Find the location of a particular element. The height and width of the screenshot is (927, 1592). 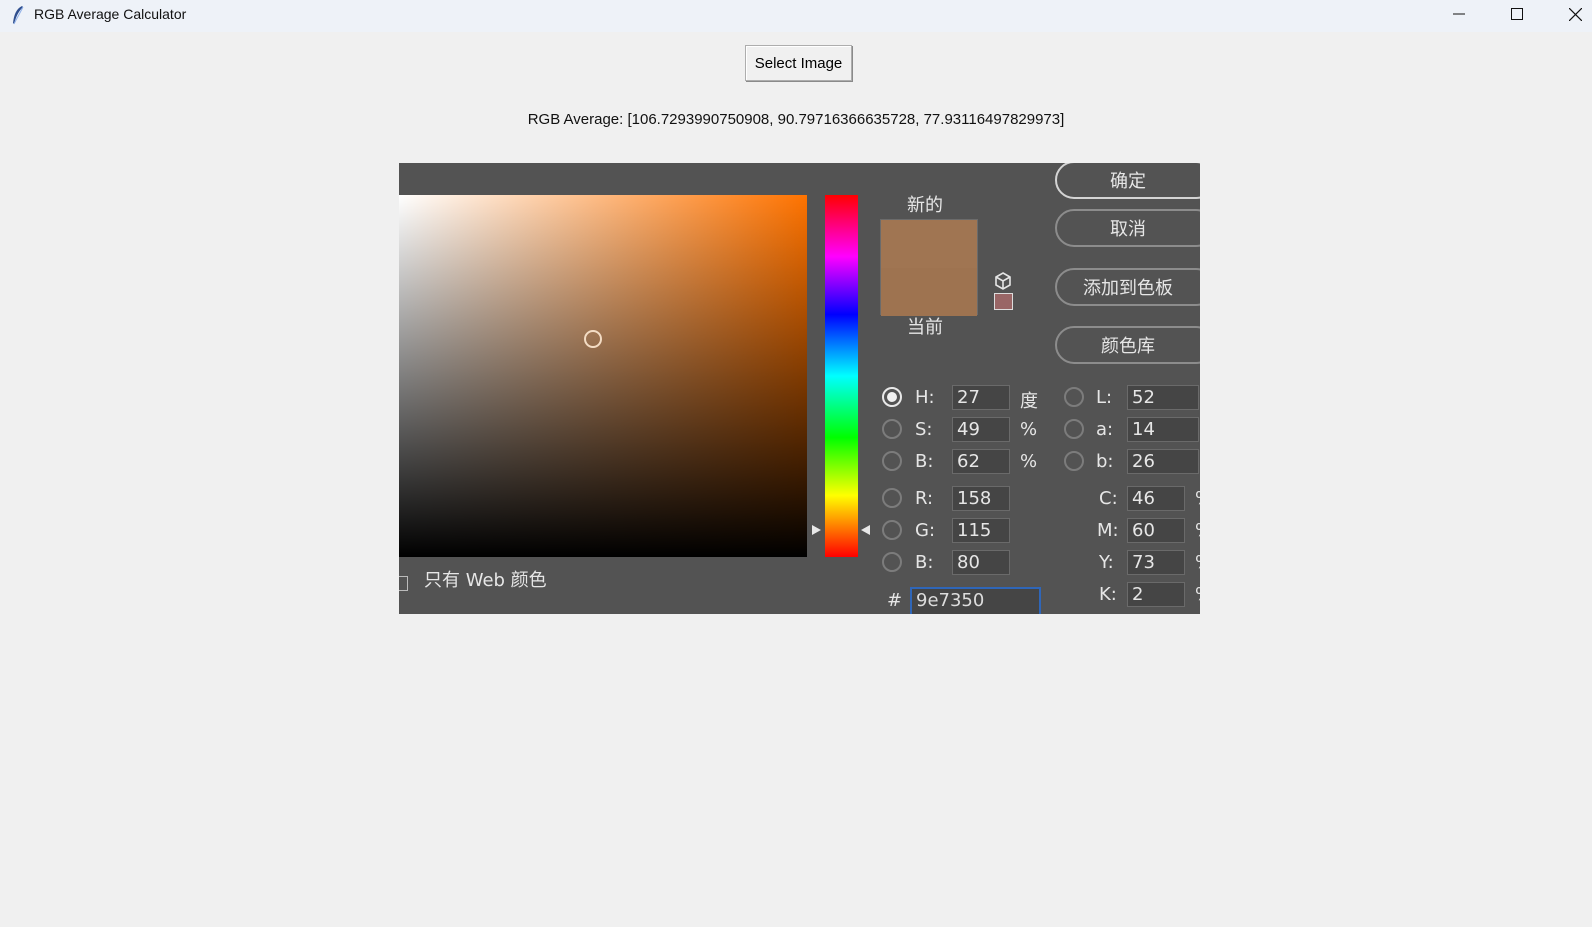

hue-slider is located at coordinates (841, 376).